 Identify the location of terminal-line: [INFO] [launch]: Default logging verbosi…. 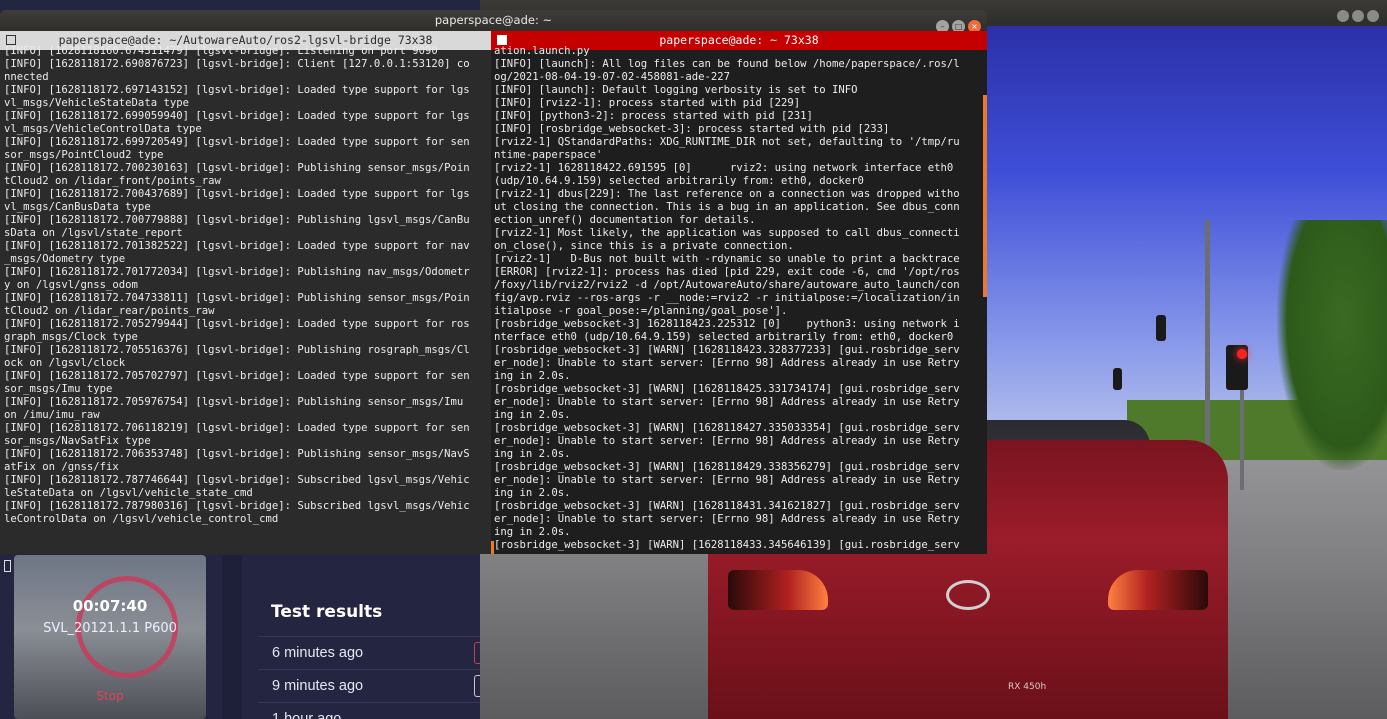
(676, 90).